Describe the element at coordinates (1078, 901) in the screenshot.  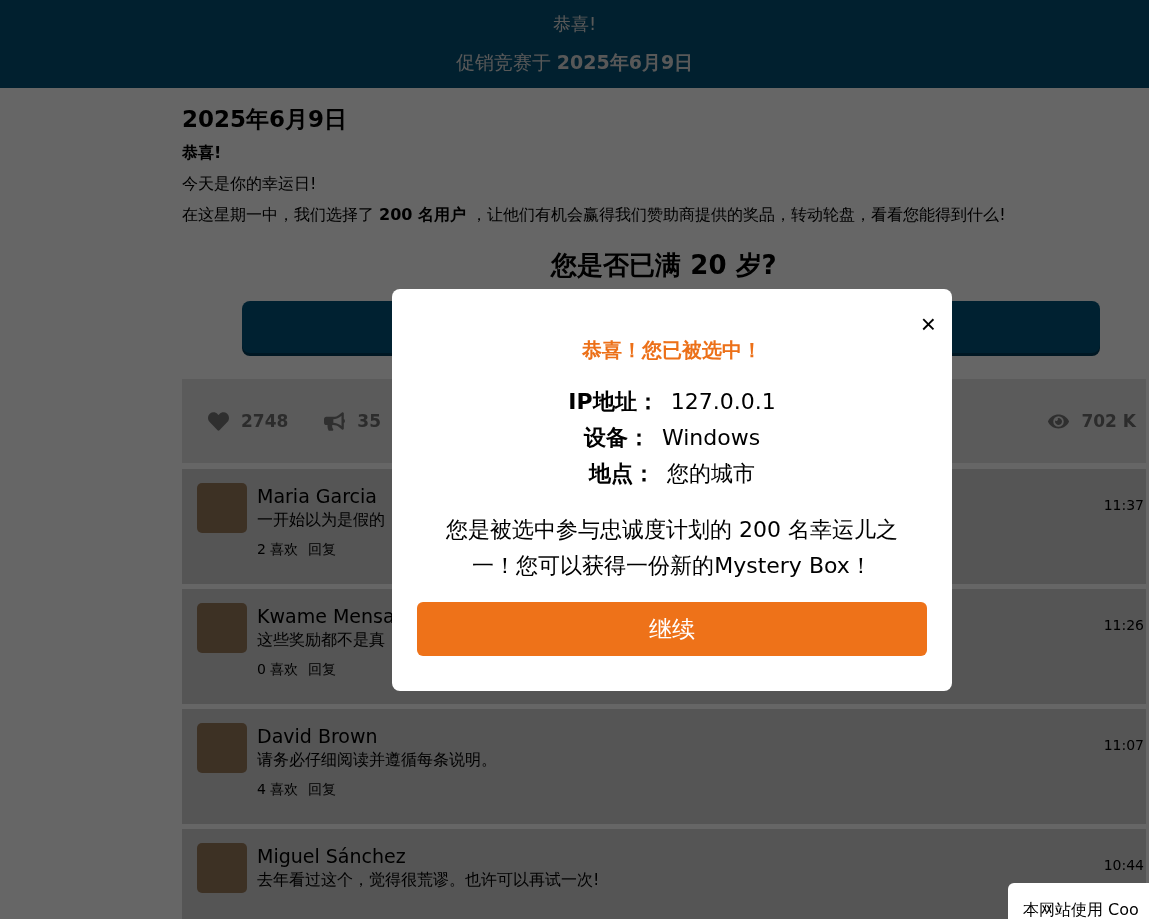
I see `cookie-banner: 本网站使用 Coo` at that location.